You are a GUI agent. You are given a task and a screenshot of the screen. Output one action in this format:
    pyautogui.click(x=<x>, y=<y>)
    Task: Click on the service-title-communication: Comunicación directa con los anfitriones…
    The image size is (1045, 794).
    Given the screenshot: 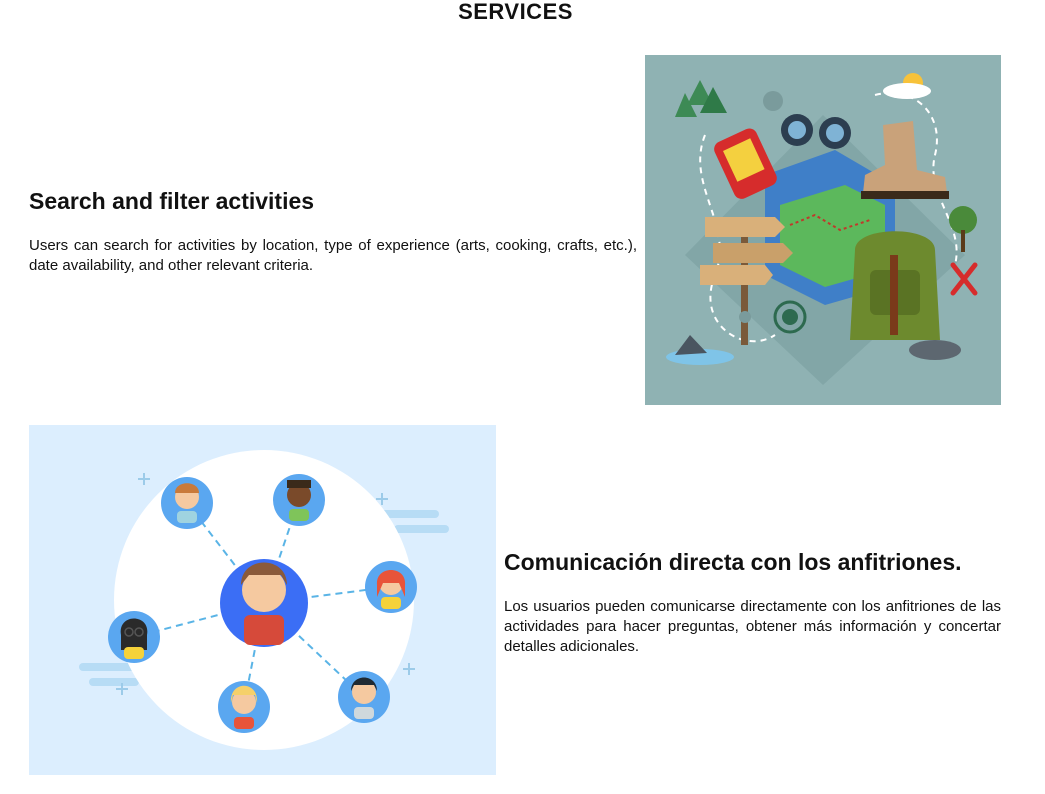 What is the action you would take?
    pyautogui.click(x=733, y=562)
    